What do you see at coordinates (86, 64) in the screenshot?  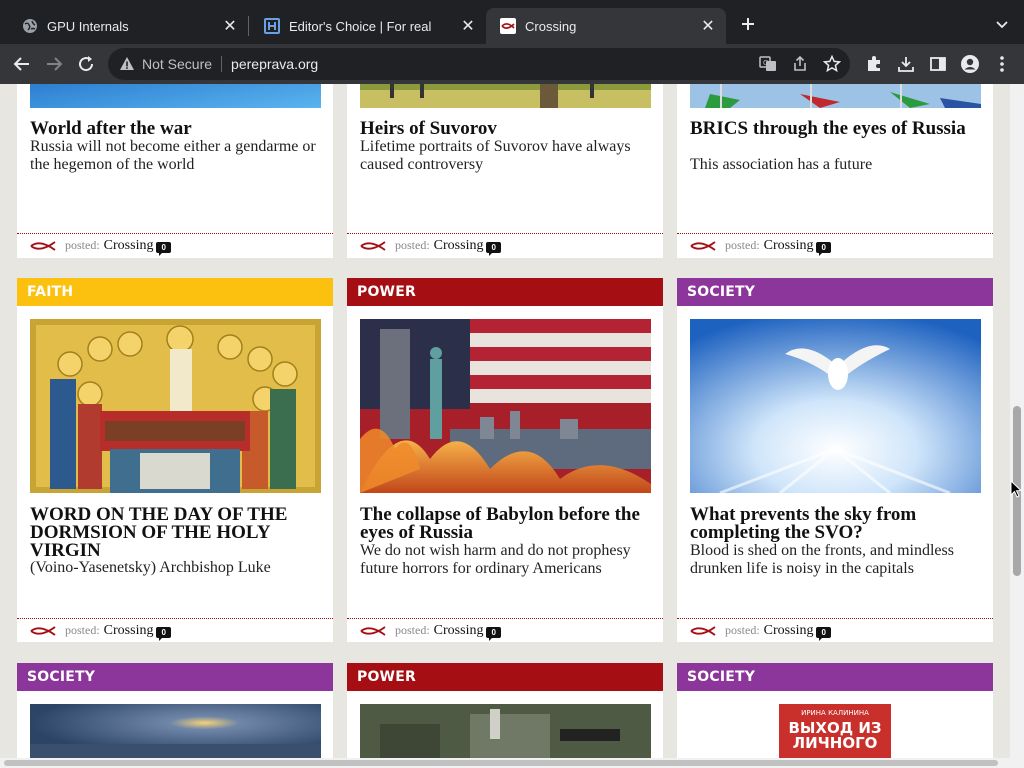 I see `reload-icon` at bounding box center [86, 64].